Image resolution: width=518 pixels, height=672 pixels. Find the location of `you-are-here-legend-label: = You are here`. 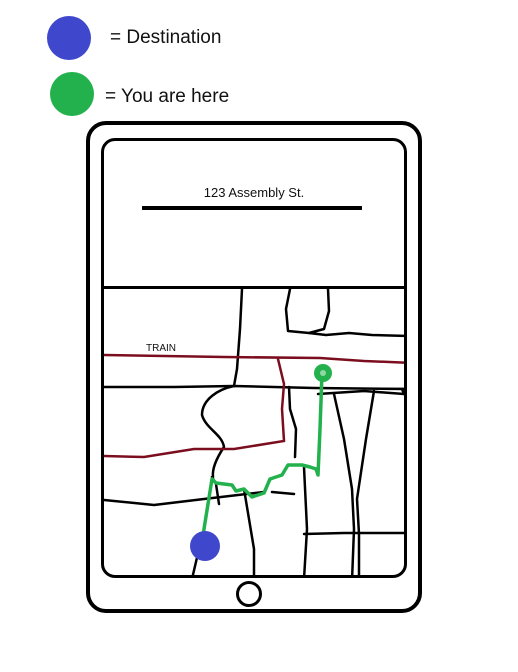

you-are-here-legend-label: = You are here is located at coordinates (167, 96).